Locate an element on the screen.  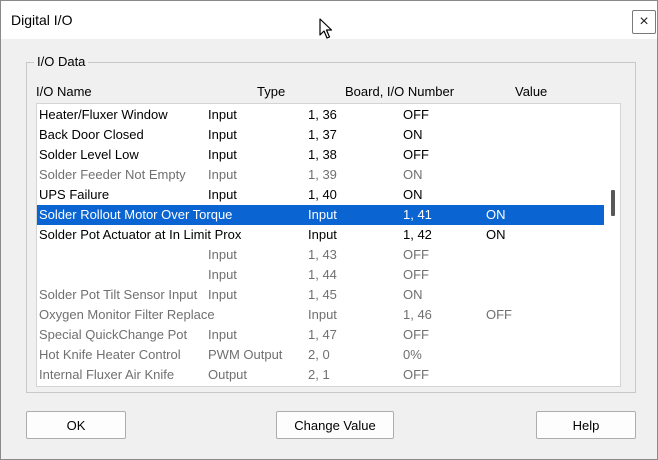
cell-board: 1, 44 is located at coordinates (322, 274).